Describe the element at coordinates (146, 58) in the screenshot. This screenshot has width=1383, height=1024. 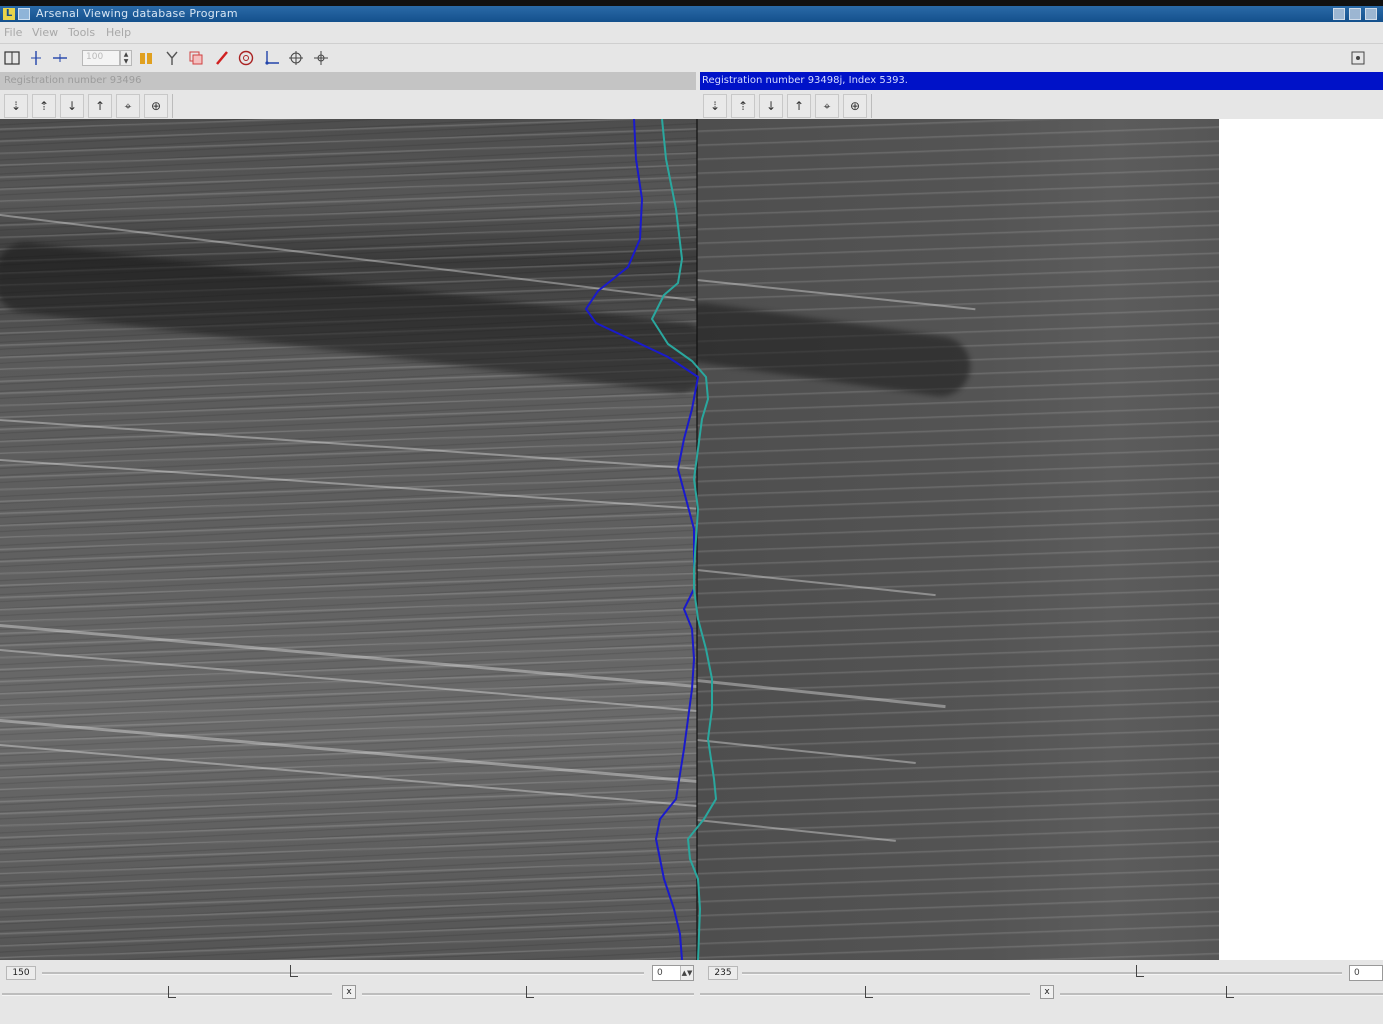
I see `compare-icon` at that location.